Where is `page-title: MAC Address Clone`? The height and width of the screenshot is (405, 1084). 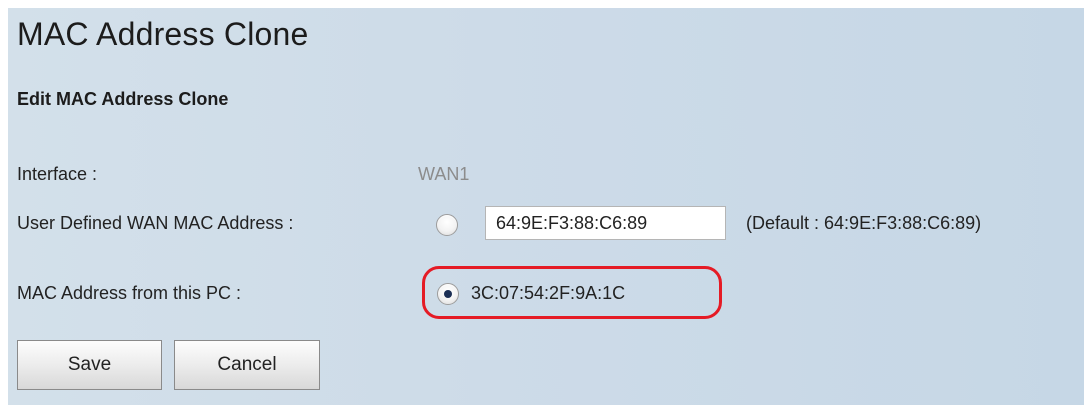
page-title: MAC Address Clone is located at coordinates (163, 34).